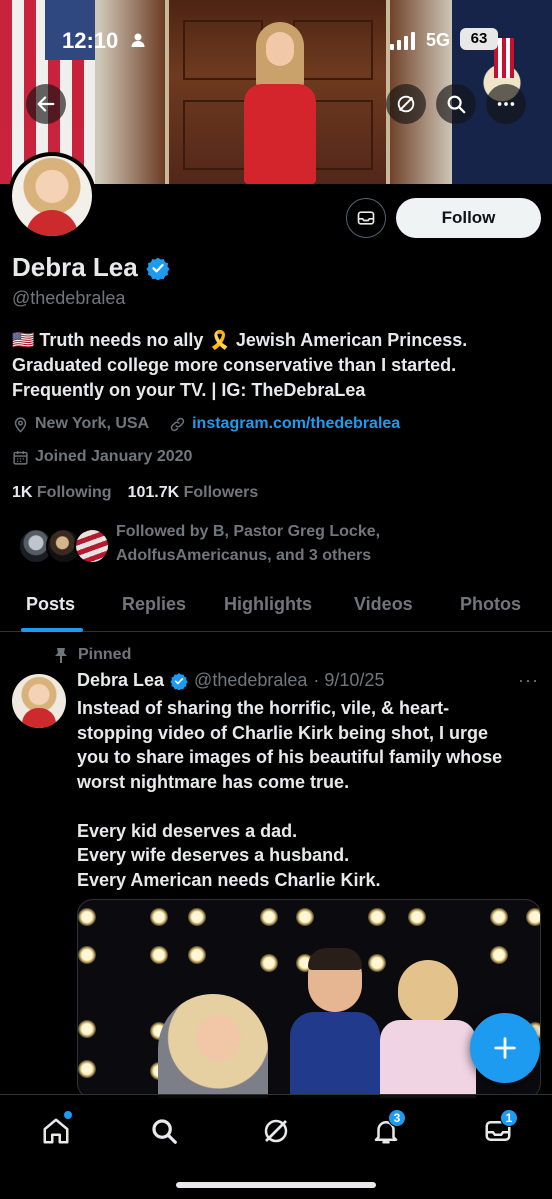  What do you see at coordinates (248, 531) in the screenshot?
I see `followed-by-line: Followed by B, Pastor Greg Locke,` at bounding box center [248, 531].